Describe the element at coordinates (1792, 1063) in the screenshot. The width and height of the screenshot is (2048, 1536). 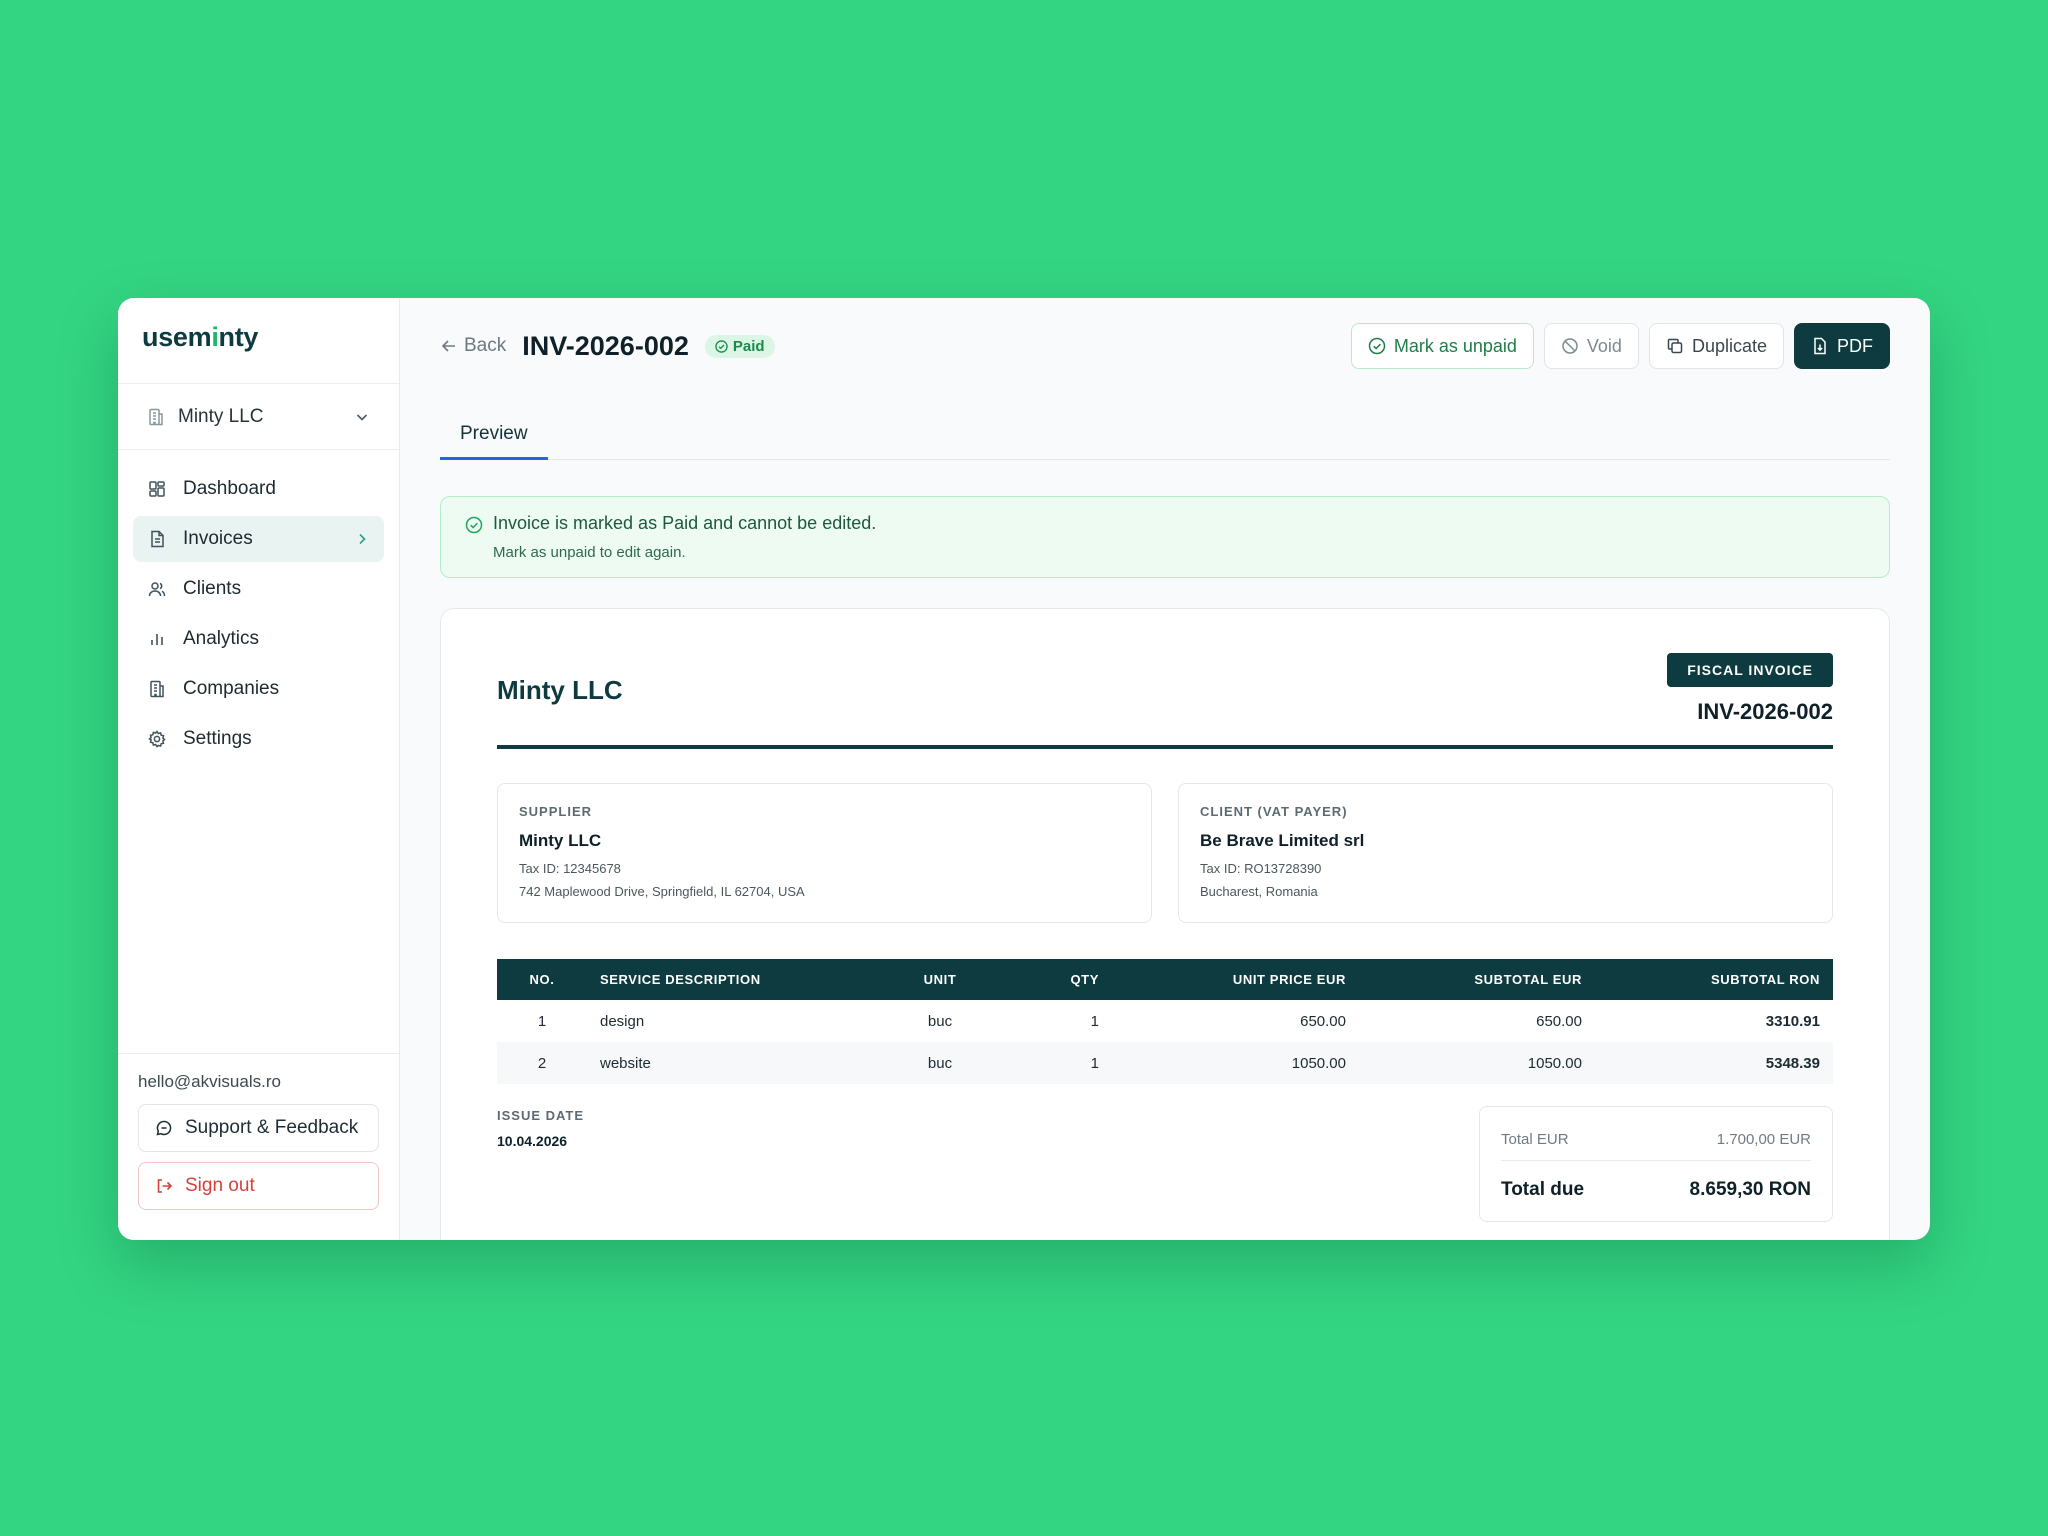
I see `cell-subtotal-ron: 5348.39` at that location.